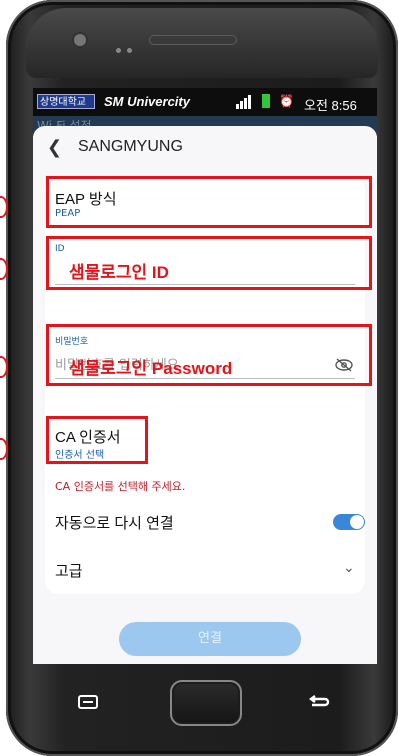  I want to click on signal-icon, so click(243, 102).